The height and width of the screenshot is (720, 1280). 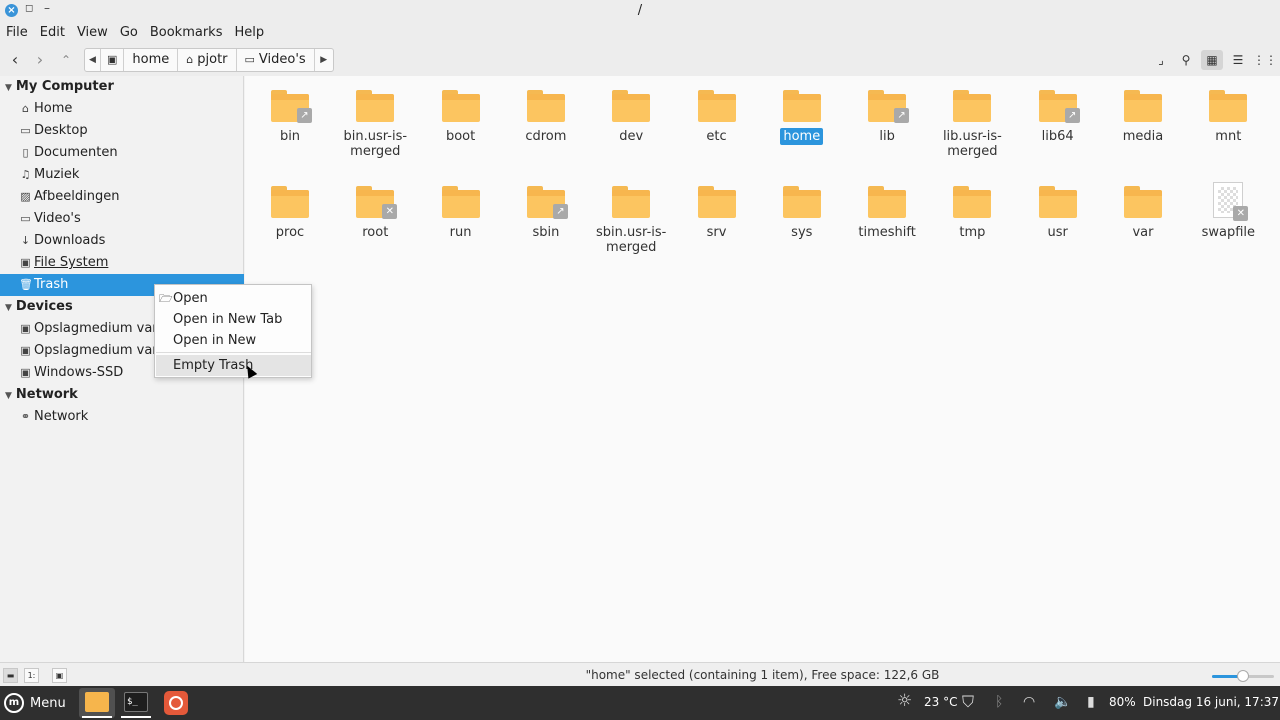 What do you see at coordinates (122, 131) in the screenshot?
I see `sidebar-item-desktop: ▭ Desktop` at bounding box center [122, 131].